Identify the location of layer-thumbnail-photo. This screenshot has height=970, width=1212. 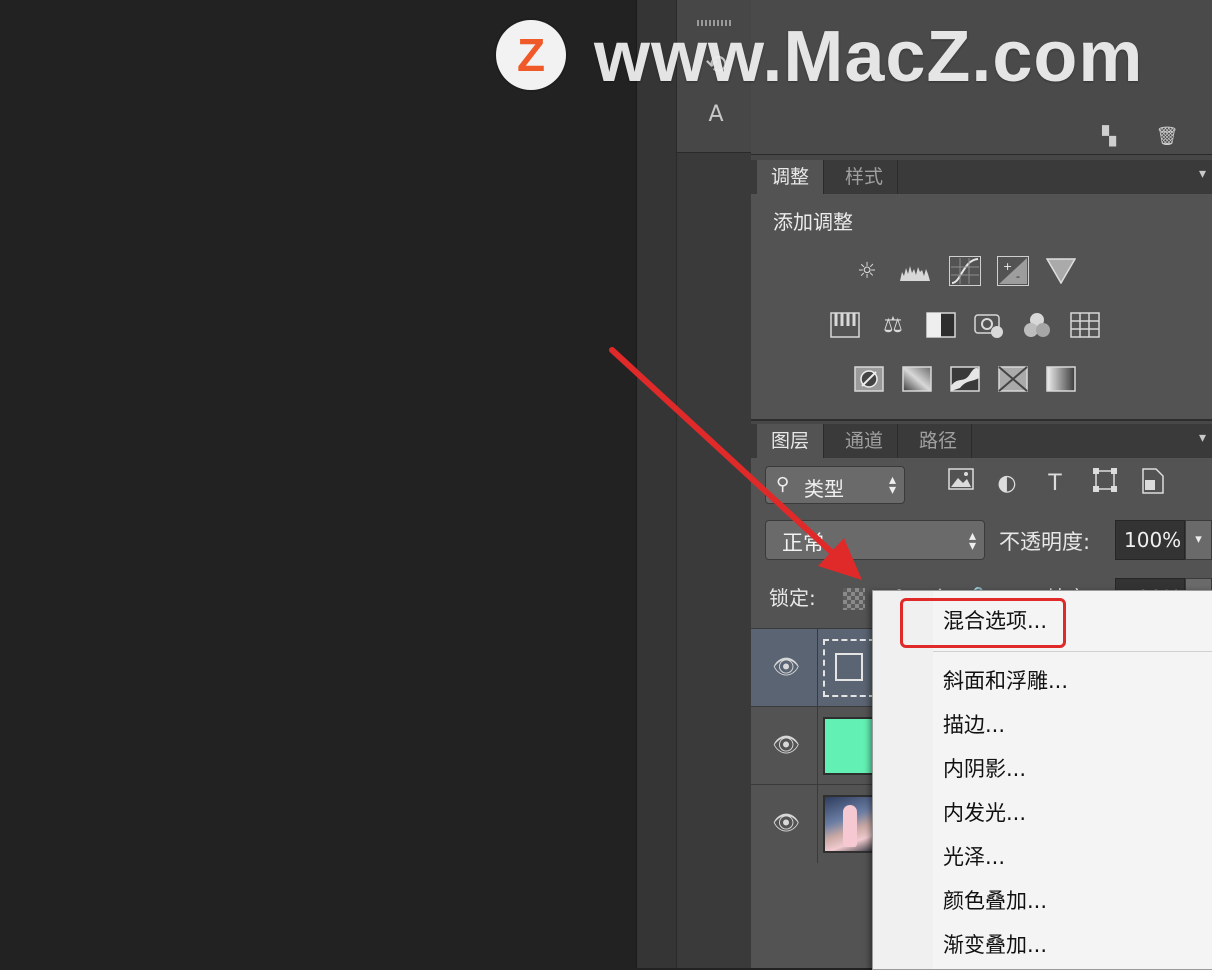
(849, 824).